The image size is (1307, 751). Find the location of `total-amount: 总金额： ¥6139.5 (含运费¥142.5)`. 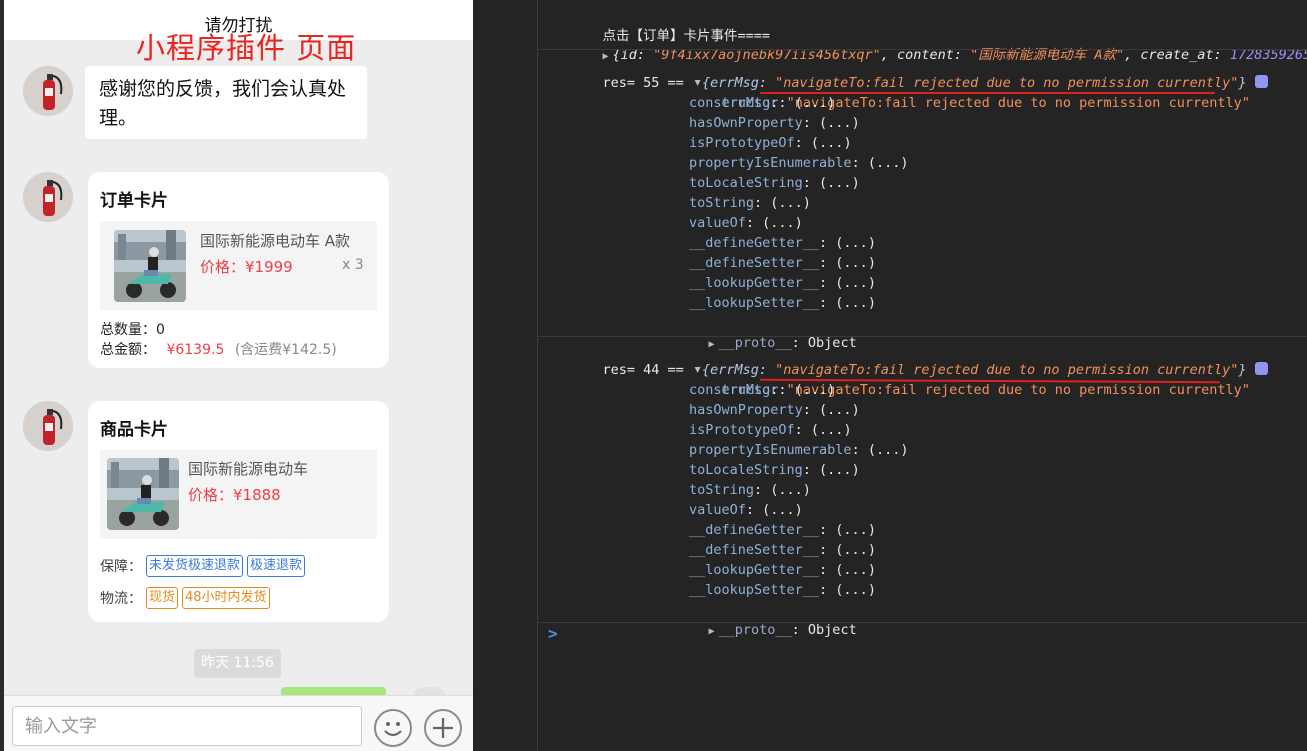

total-amount: 总金额： ¥6139.5 (含运费¥142.5) is located at coordinates (218, 349).